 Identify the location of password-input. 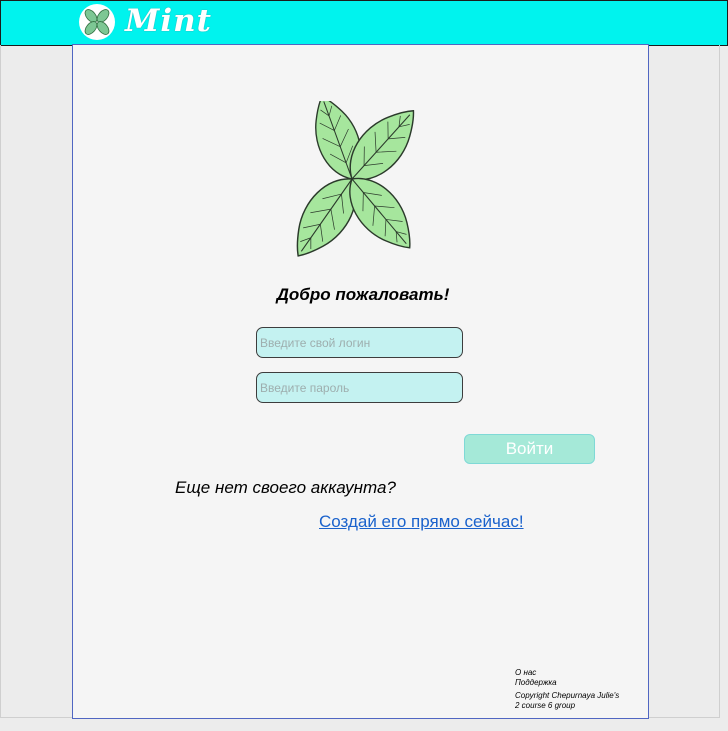
(359, 387).